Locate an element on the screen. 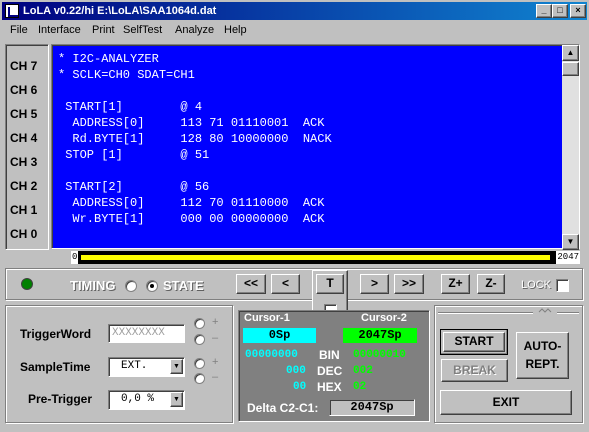  menu-analyze: Analyze is located at coordinates (194, 30).